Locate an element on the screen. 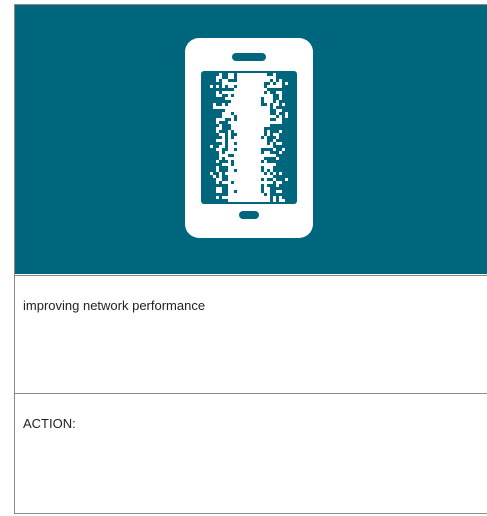 The height and width of the screenshot is (516, 487). smartphone-signal-icon is located at coordinates (249, 138).